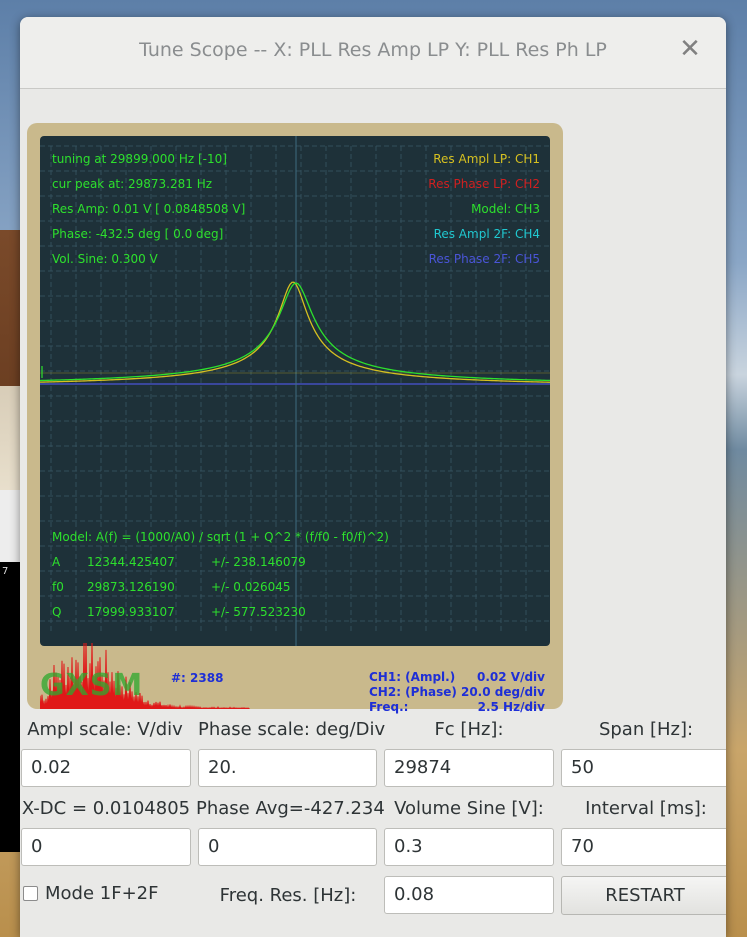 The image size is (747, 937). I want to click on tuning-readout: tuning at 29899.000 Hz [-10], so click(139, 159).